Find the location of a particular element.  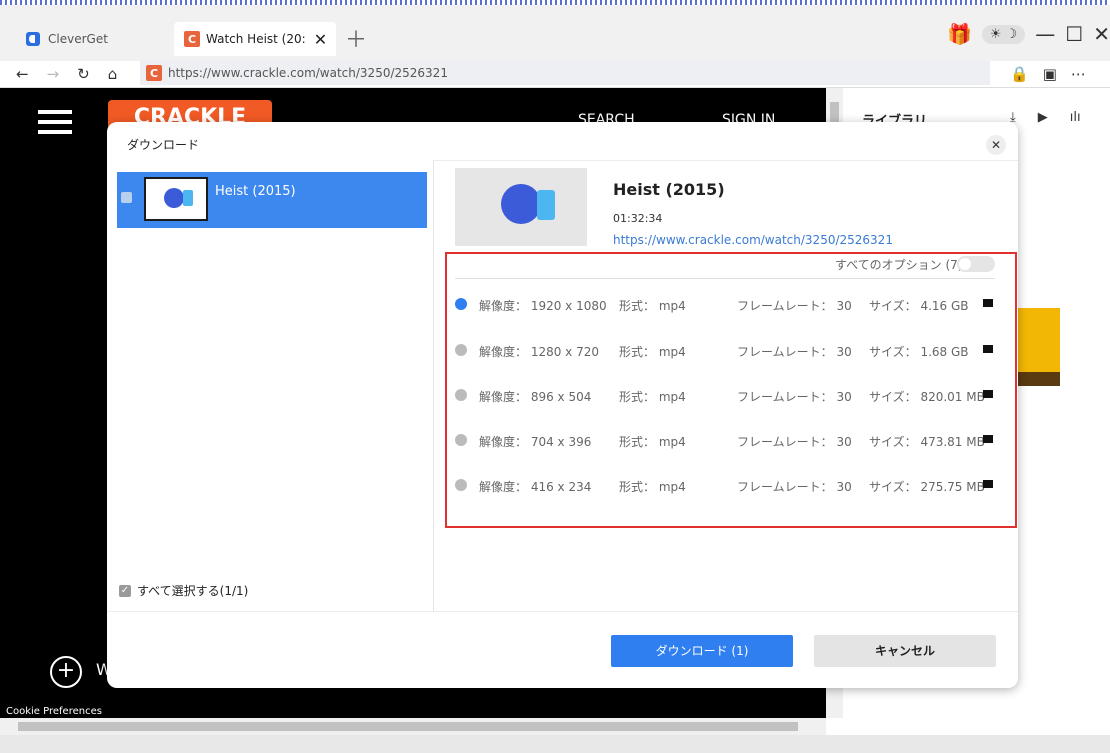

tab-label: CleverGet is located at coordinates (78, 39).